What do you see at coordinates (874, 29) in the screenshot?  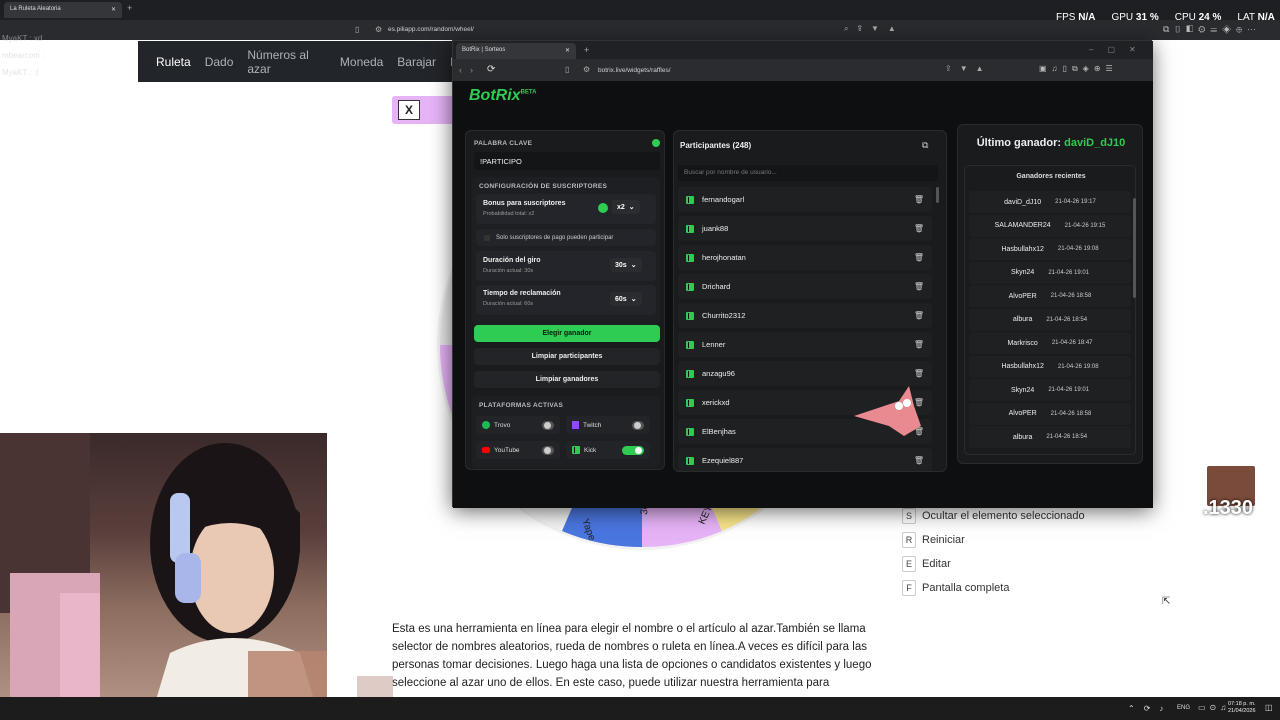 I see `address-bar-icons: ⌕⇪▼▲` at bounding box center [874, 29].